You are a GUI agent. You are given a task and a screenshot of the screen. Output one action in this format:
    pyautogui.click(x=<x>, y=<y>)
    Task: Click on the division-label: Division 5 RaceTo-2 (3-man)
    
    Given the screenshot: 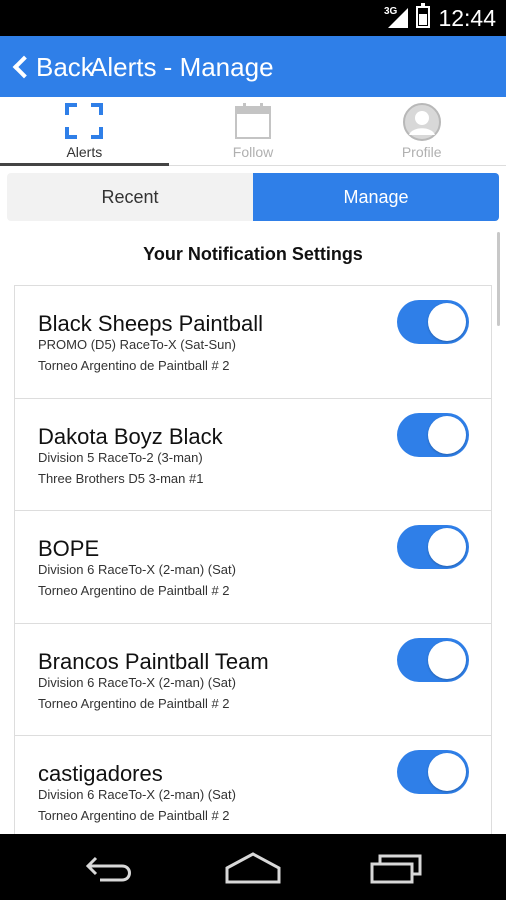 What is the action you would take?
    pyautogui.click(x=120, y=457)
    